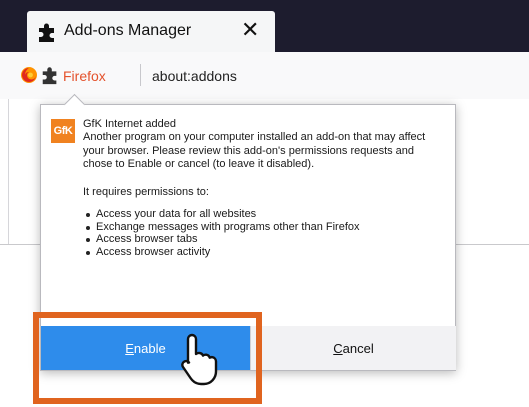 This screenshot has width=529, height=407. I want to click on firefox-icon, so click(29, 77).